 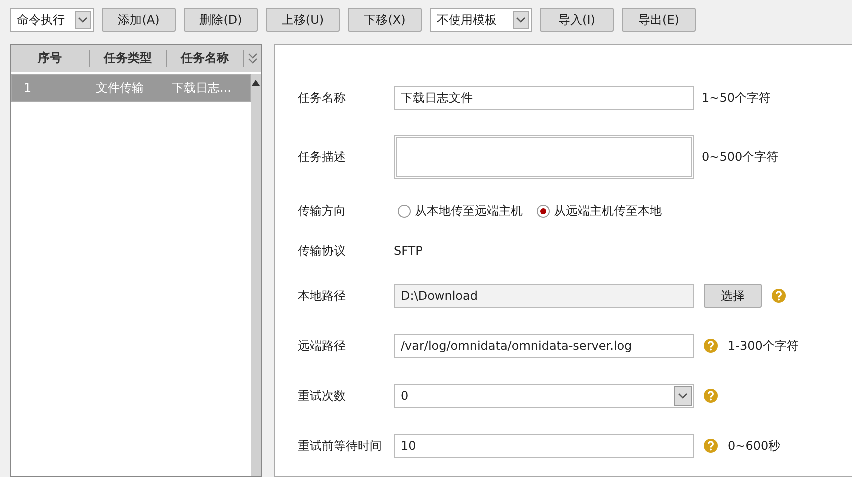 What do you see at coordinates (544, 446) in the screenshot?
I see `input-field: 10` at bounding box center [544, 446].